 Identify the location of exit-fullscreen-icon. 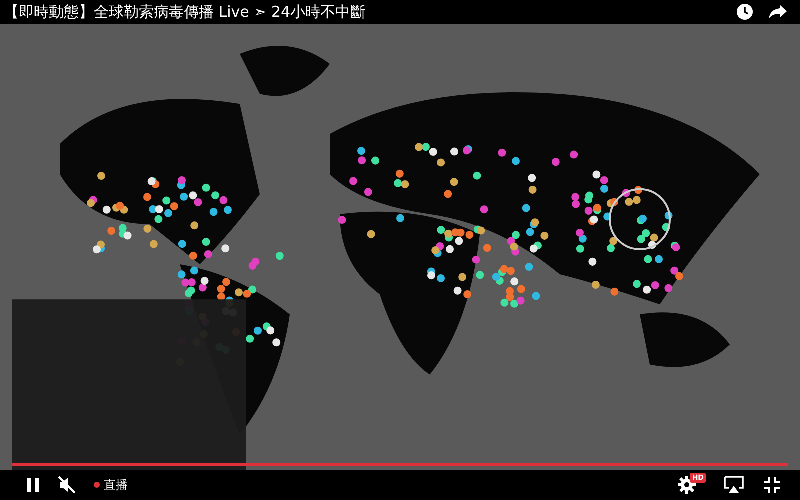
(772, 485).